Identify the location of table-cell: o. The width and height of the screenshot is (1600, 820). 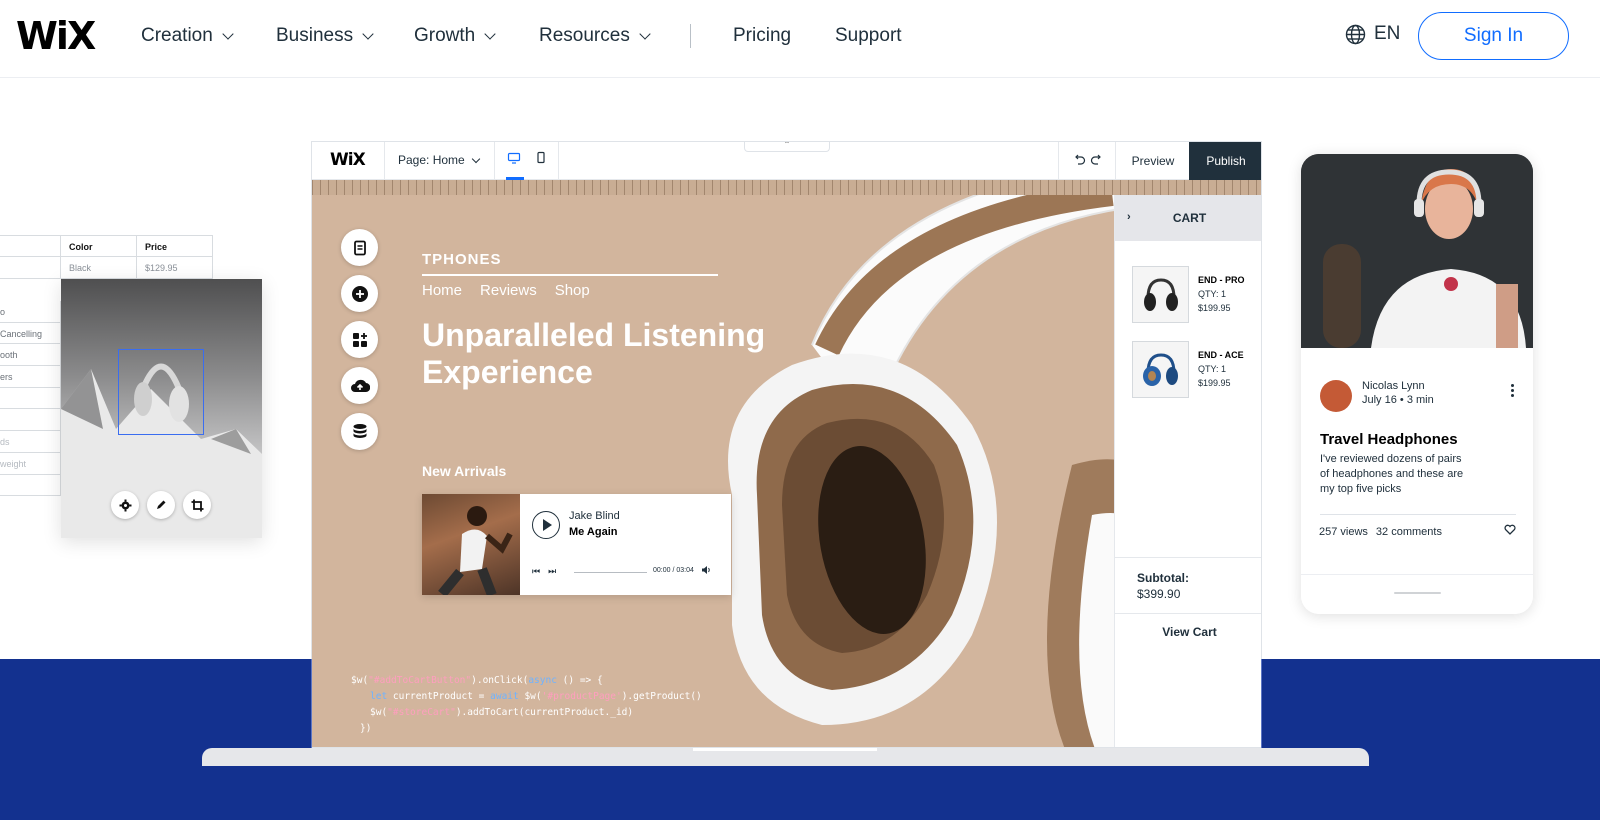
(30, 312).